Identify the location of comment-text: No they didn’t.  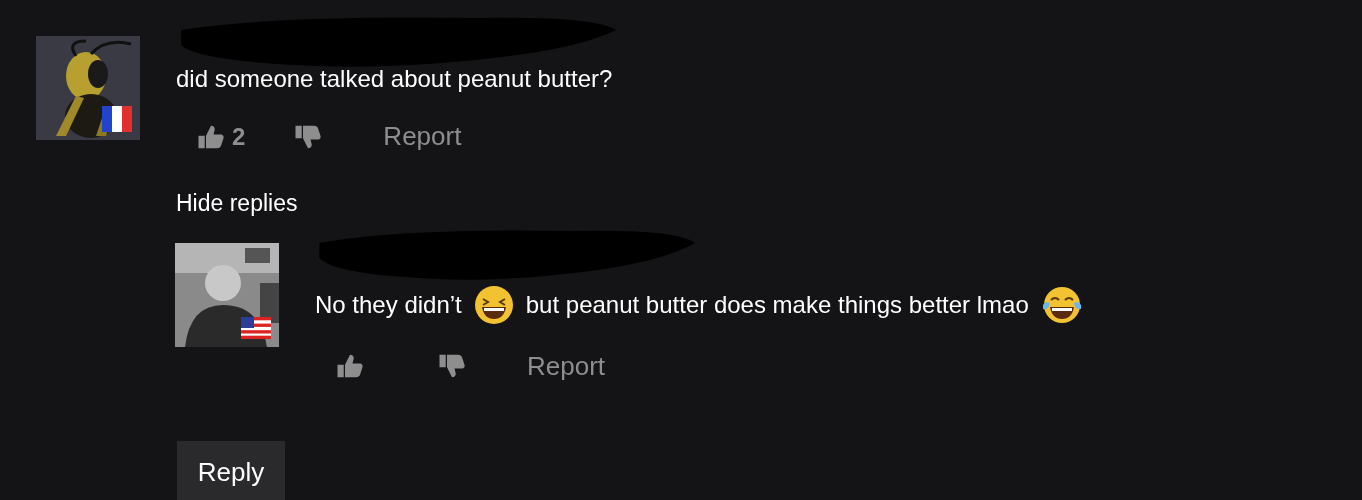
(388, 304).